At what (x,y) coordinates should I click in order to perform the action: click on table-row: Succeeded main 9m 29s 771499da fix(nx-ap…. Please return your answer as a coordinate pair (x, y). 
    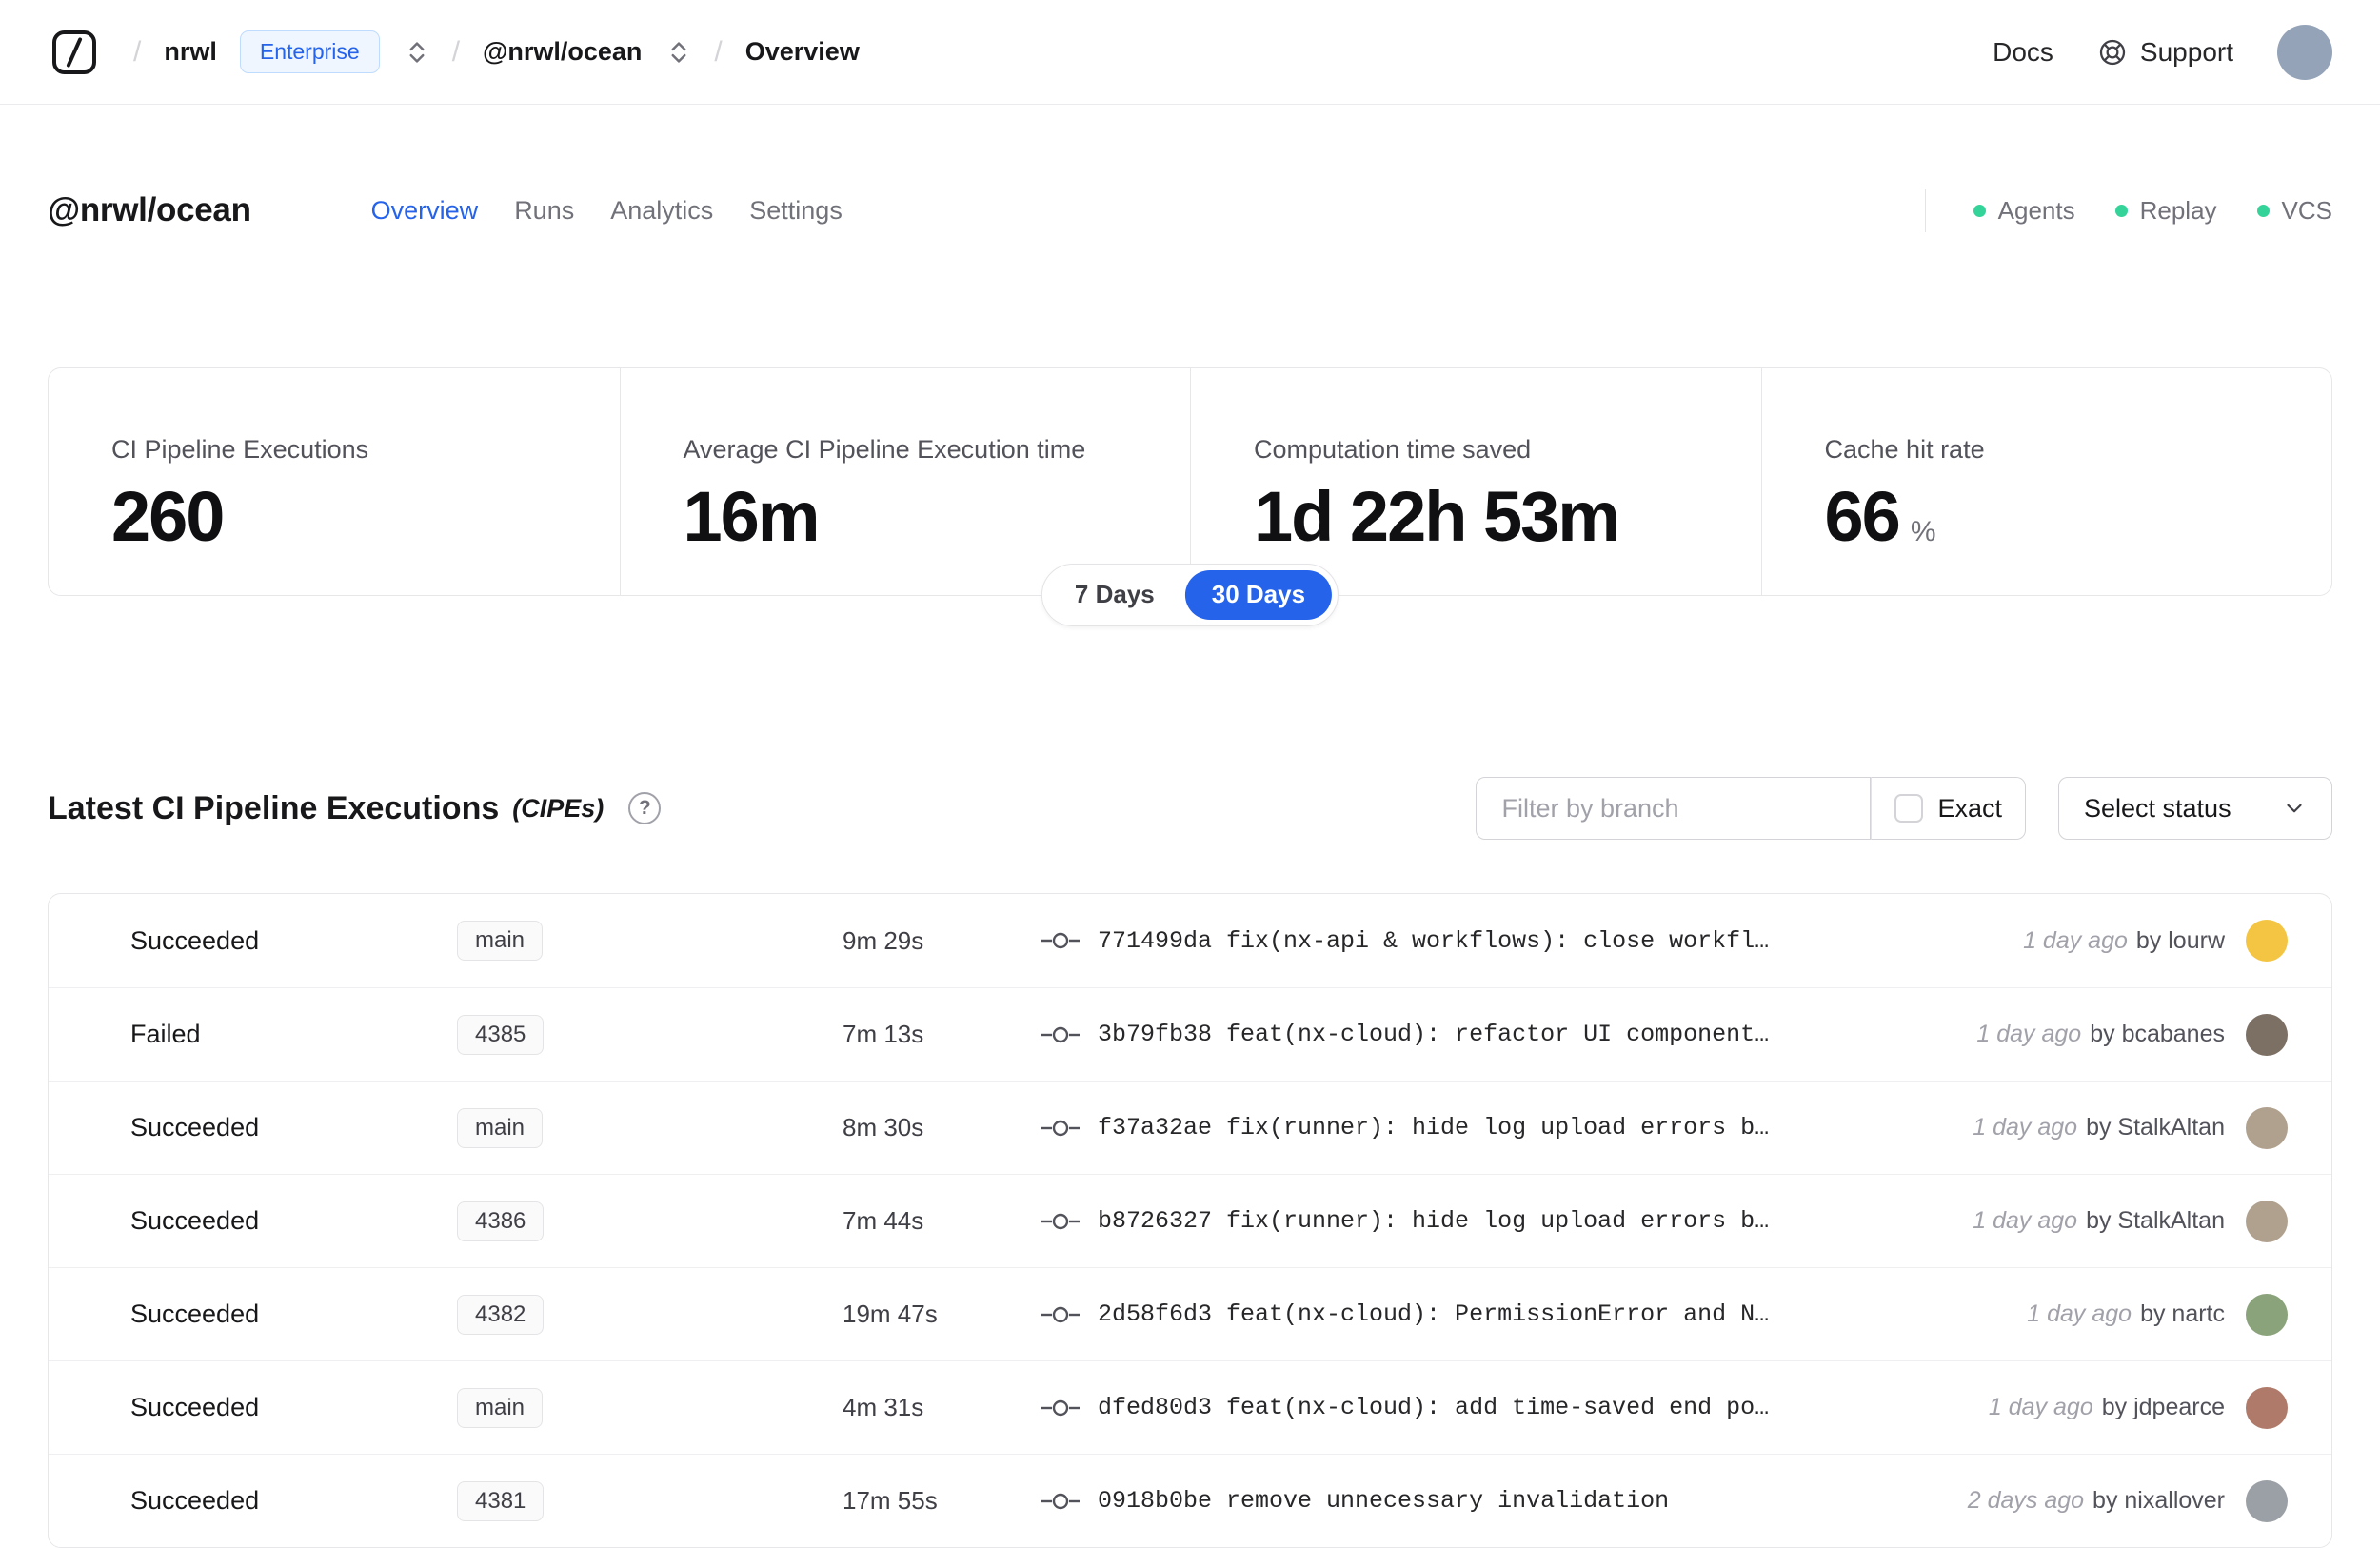
    Looking at the image, I should click on (1190, 941).